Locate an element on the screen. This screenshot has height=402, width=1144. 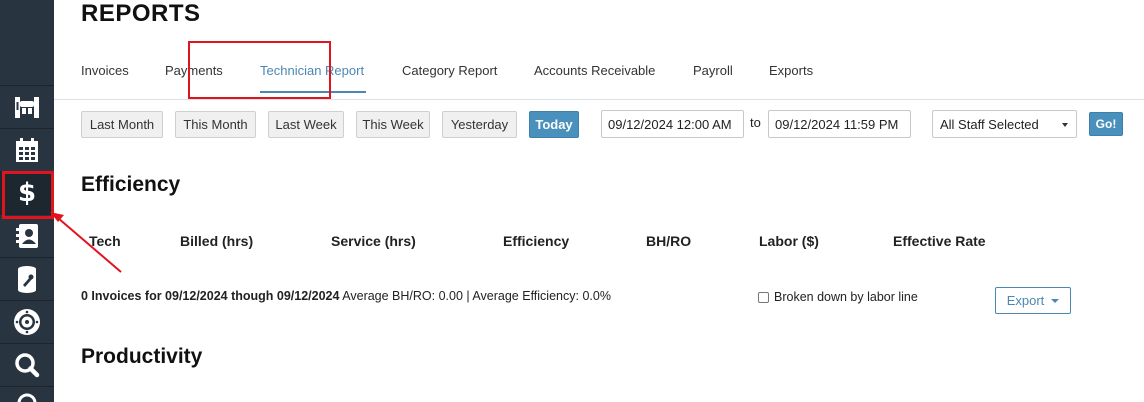
partial-icon is located at coordinates (27, 397).